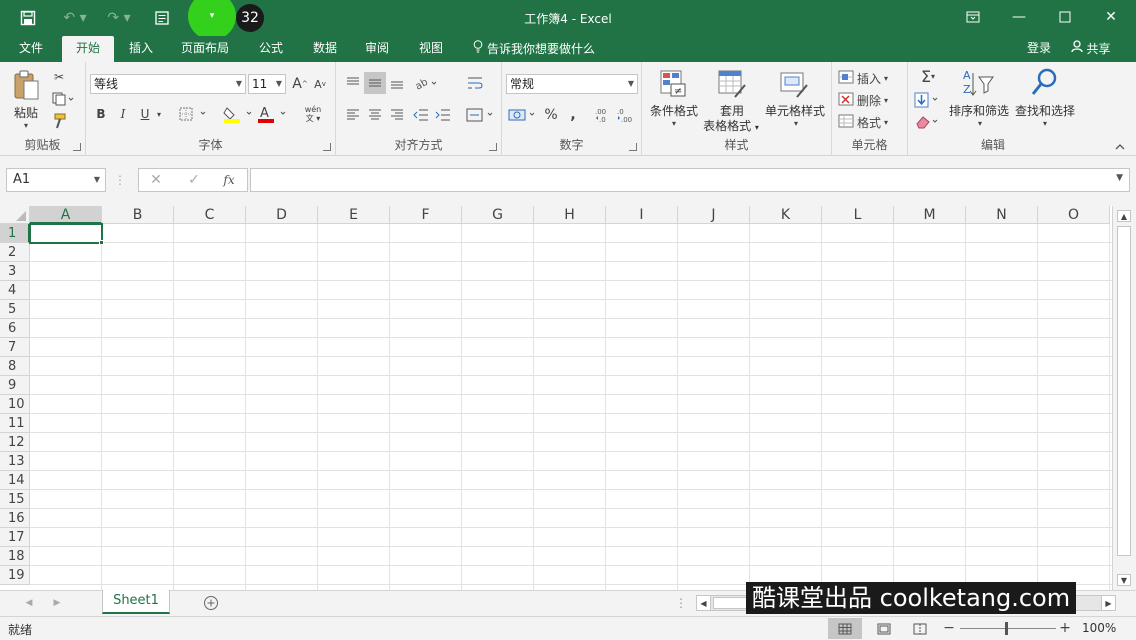 This screenshot has width=1136, height=640. Describe the element at coordinates (1124, 580) in the screenshot. I see `scroll-down-icon: ▼` at that location.